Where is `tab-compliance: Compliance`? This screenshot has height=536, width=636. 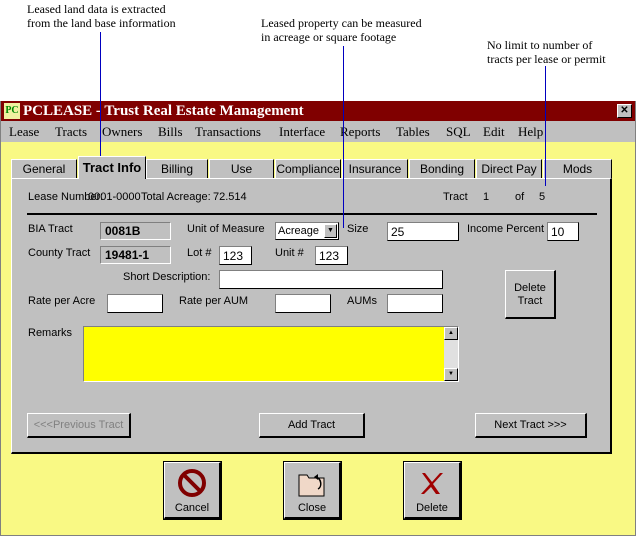
tab-compliance: Compliance is located at coordinates (308, 168).